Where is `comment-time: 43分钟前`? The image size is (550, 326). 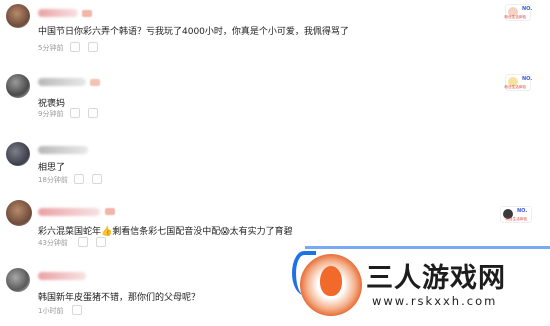
comment-time: 43分钟前 is located at coordinates (53, 243).